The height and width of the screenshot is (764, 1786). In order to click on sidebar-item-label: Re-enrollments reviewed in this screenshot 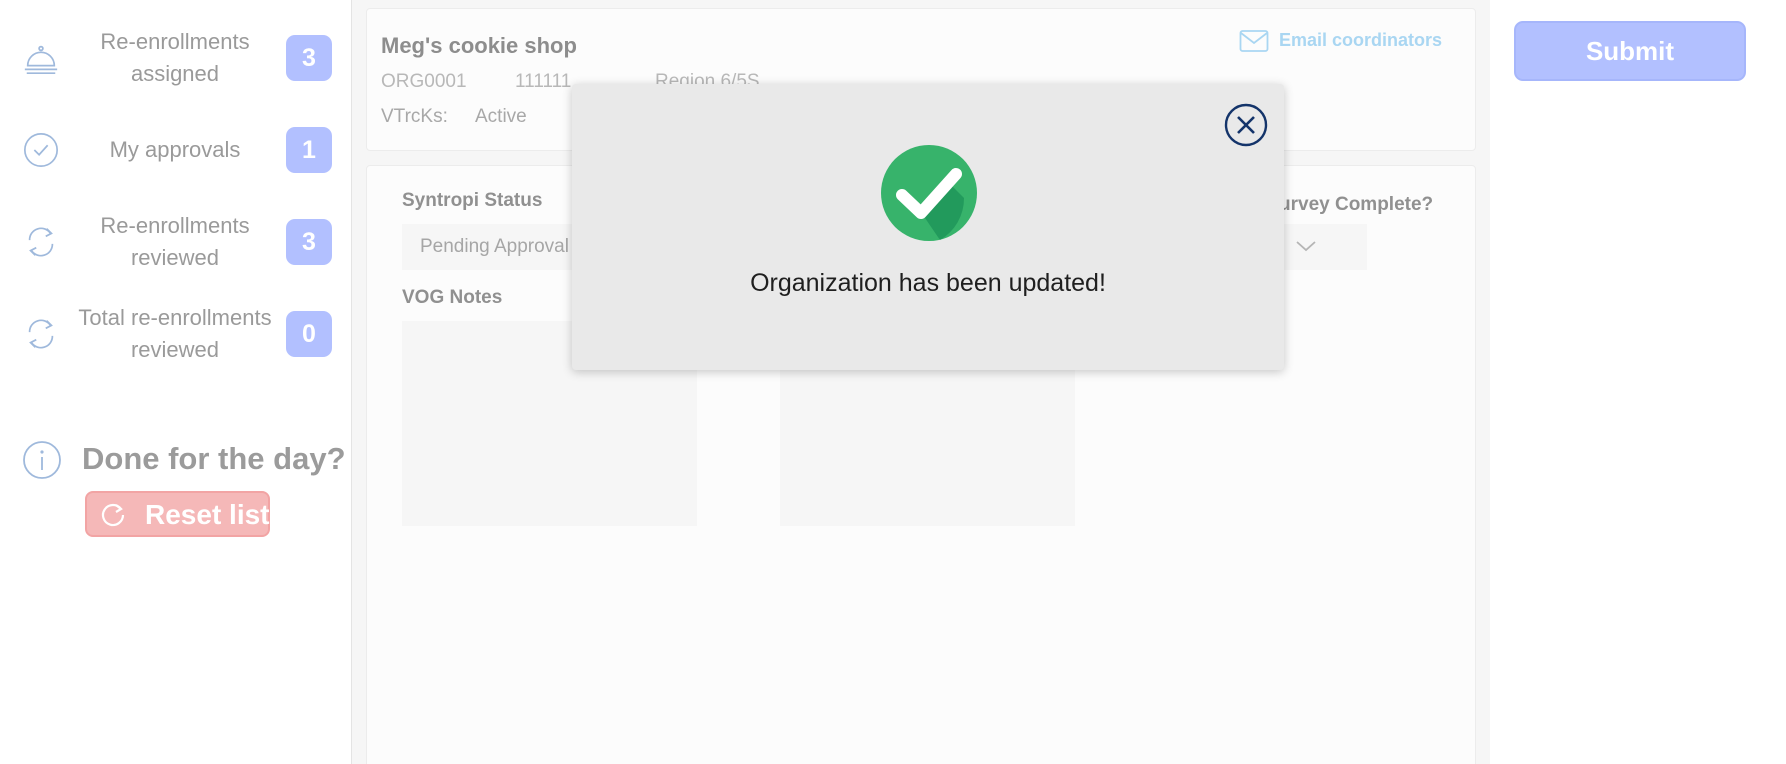, I will do `click(175, 241)`.